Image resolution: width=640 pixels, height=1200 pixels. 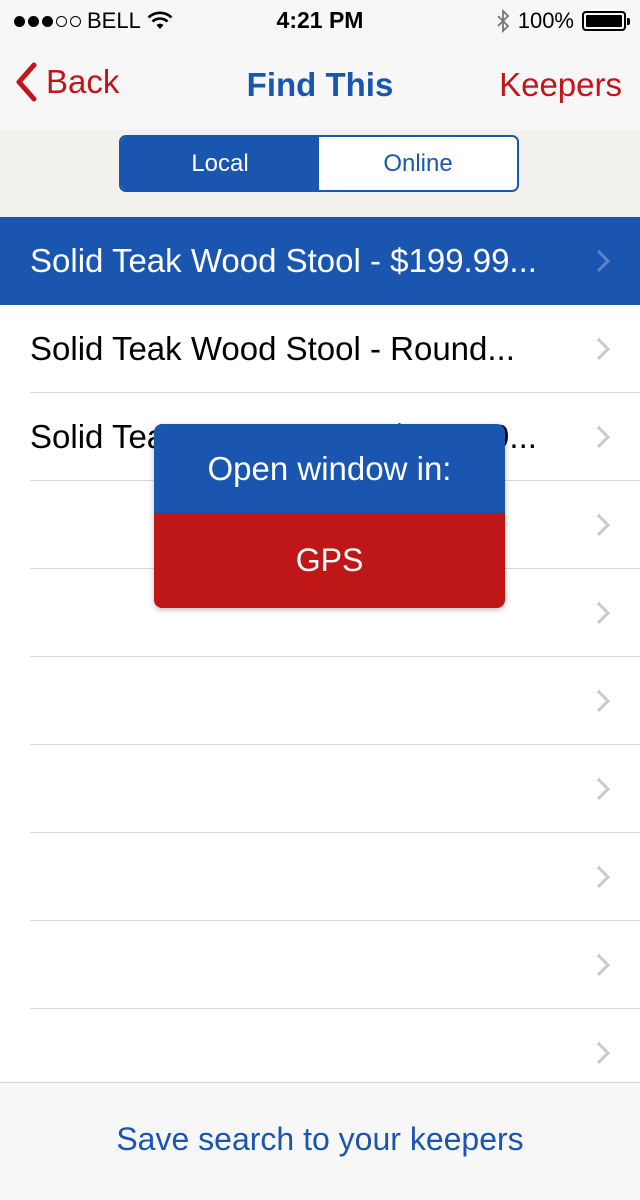 I want to click on battery-icon, so click(x=606, y=21).